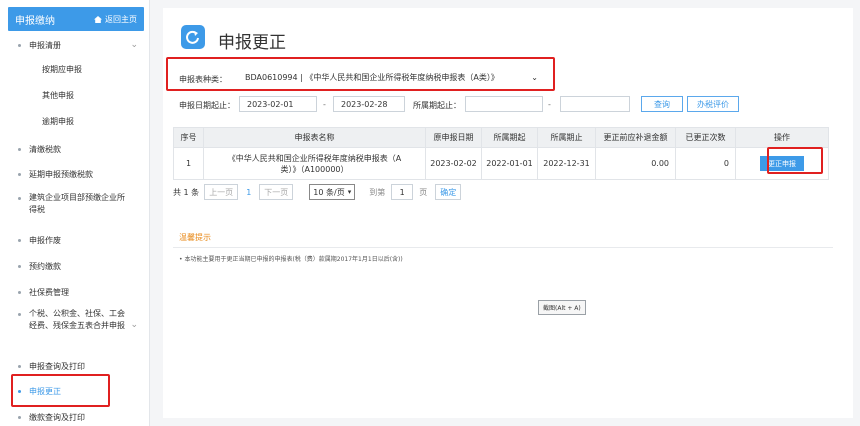 Image resolution: width=860 pixels, height=426 pixels. What do you see at coordinates (314, 169) in the screenshot?
I see `form-name-line: 类）》（A100000）` at bounding box center [314, 169].